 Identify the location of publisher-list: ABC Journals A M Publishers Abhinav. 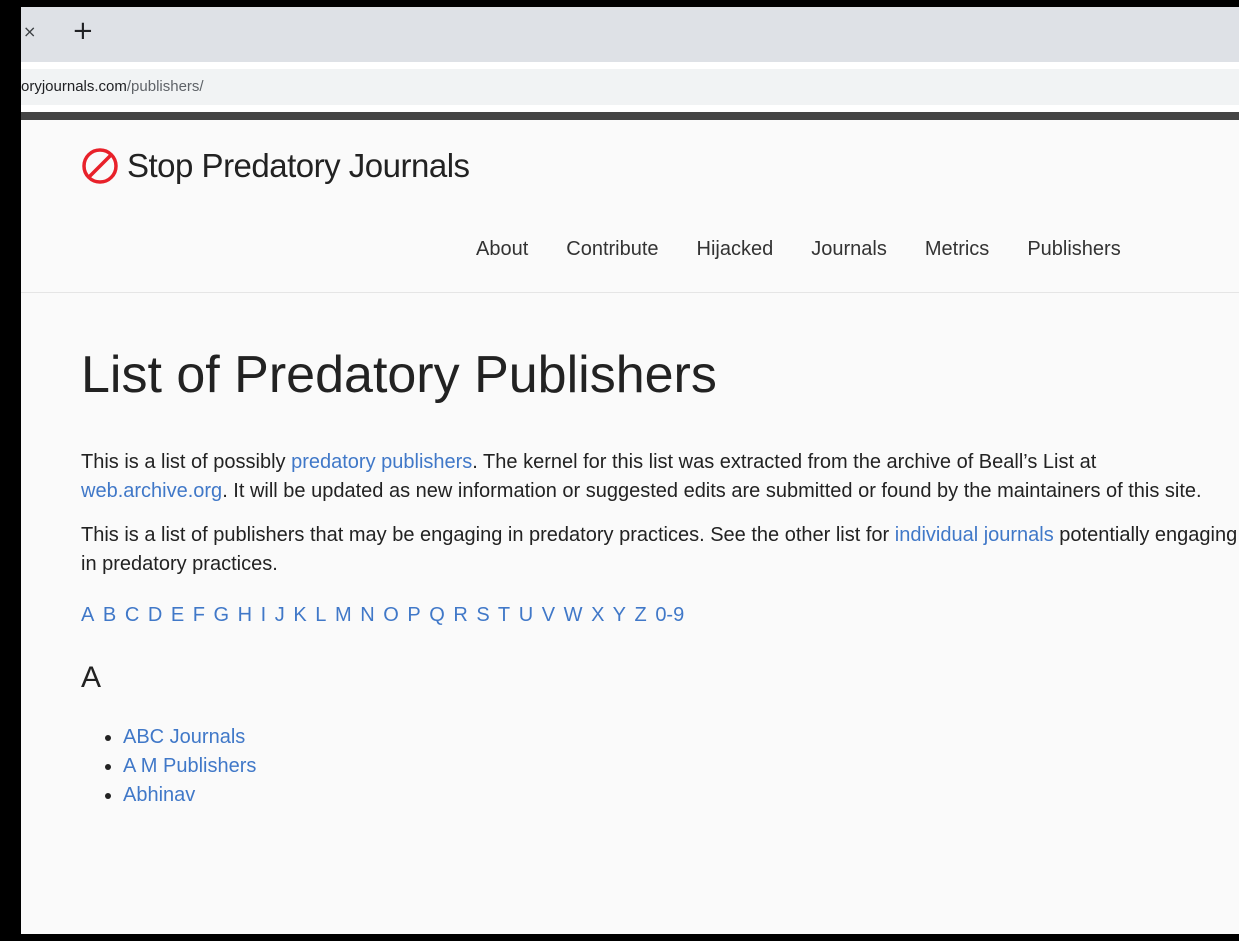
(660, 766).